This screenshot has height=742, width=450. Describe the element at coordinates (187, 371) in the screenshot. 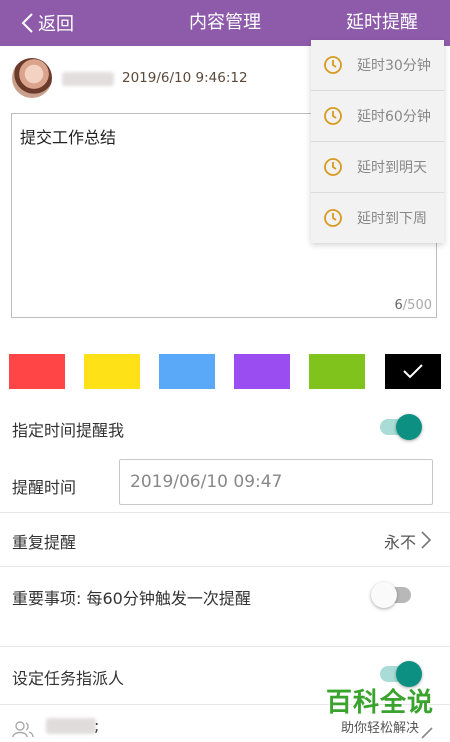

I see `color-swatch-blue` at that location.